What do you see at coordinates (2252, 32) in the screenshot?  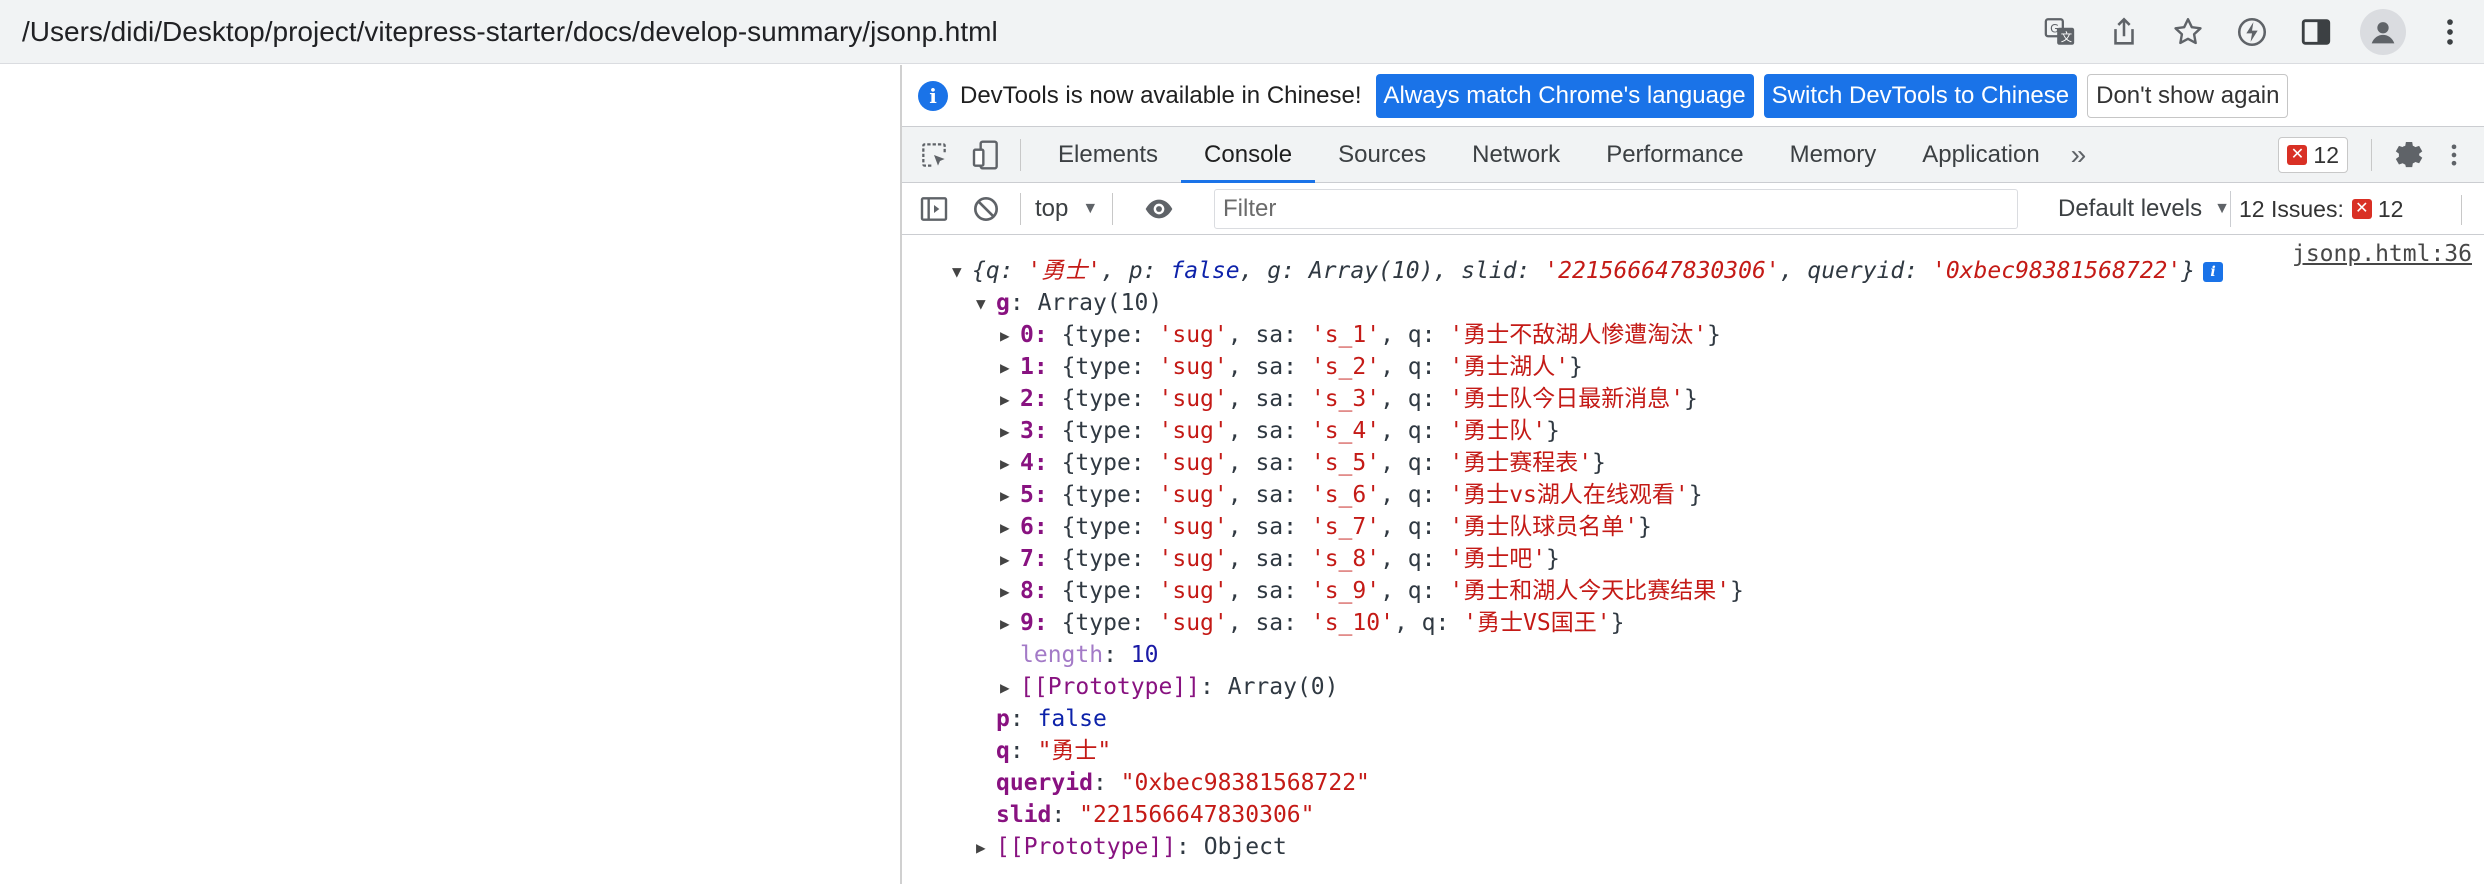 I see `performance-icon` at bounding box center [2252, 32].